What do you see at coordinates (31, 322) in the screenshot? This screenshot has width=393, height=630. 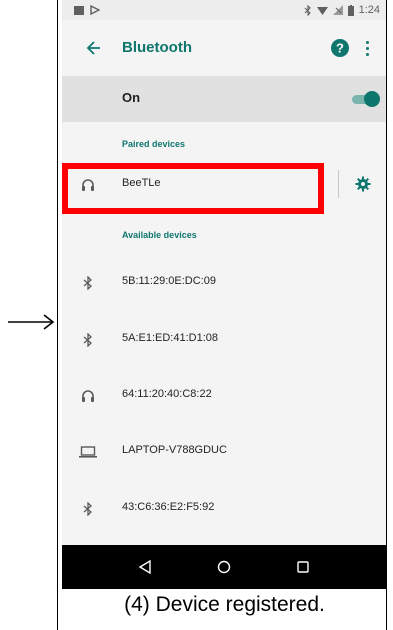 I see `pointer-arrow-icon` at bounding box center [31, 322].